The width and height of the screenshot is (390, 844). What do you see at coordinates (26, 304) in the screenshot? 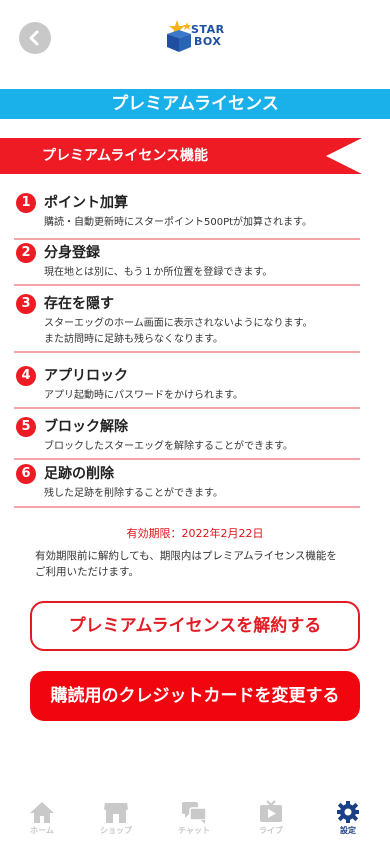
I see `feature-number: 3` at bounding box center [26, 304].